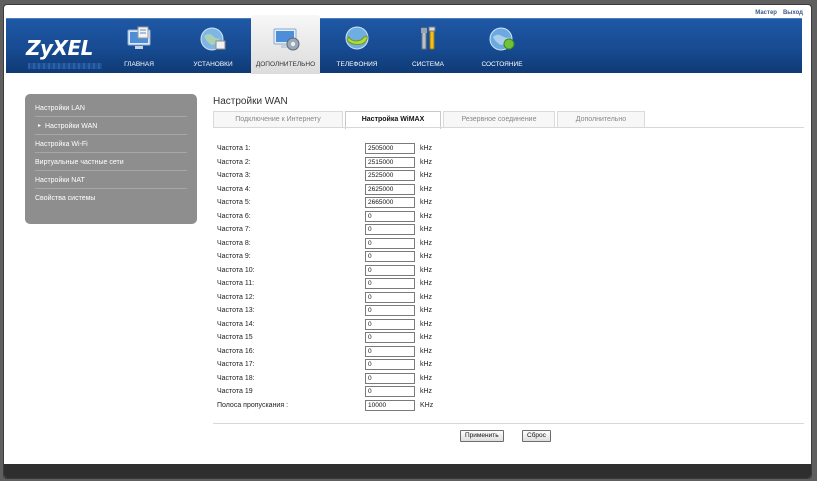  I want to click on reset-button: Сброс, so click(536, 436).